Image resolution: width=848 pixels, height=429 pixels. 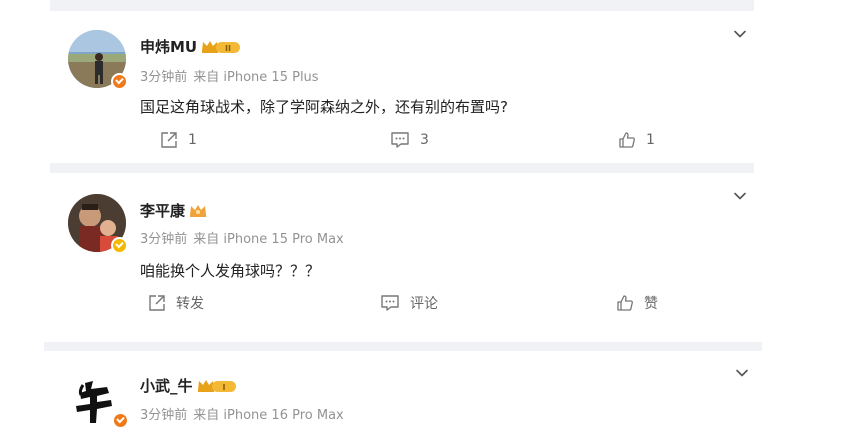 I want to click on username: 李平康, so click(x=173, y=210).